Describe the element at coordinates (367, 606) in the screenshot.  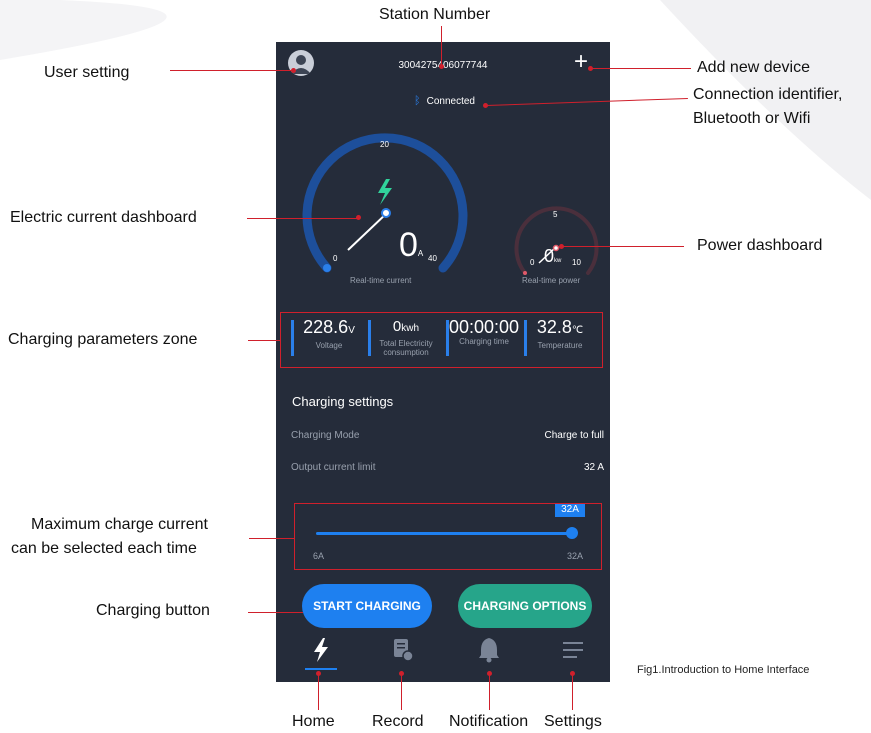
I see `start-charging-button: START CHARGING` at that location.